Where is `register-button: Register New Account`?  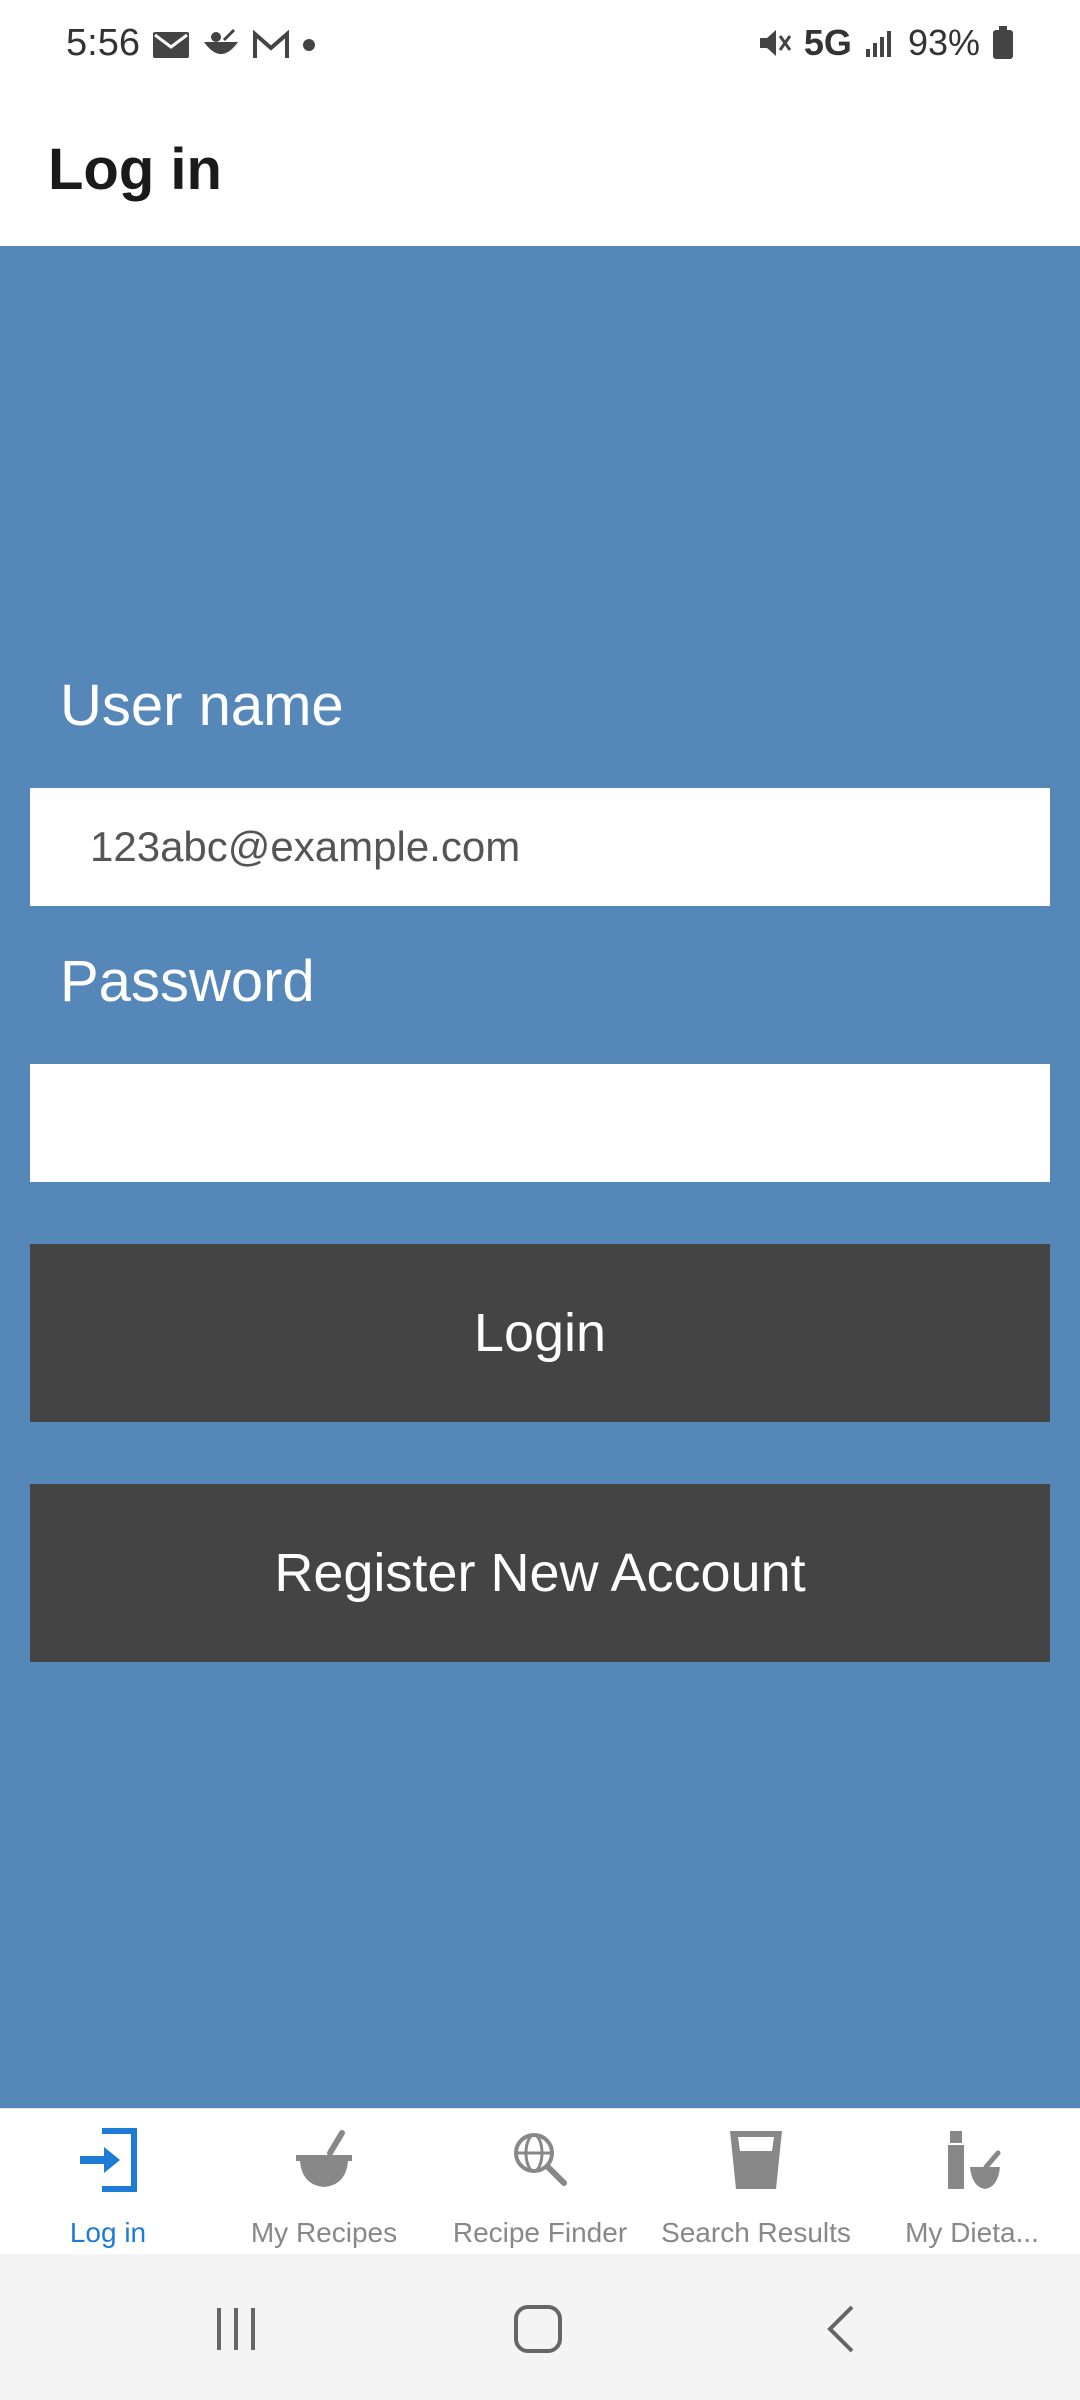 register-button: Register New Account is located at coordinates (540, 1573).